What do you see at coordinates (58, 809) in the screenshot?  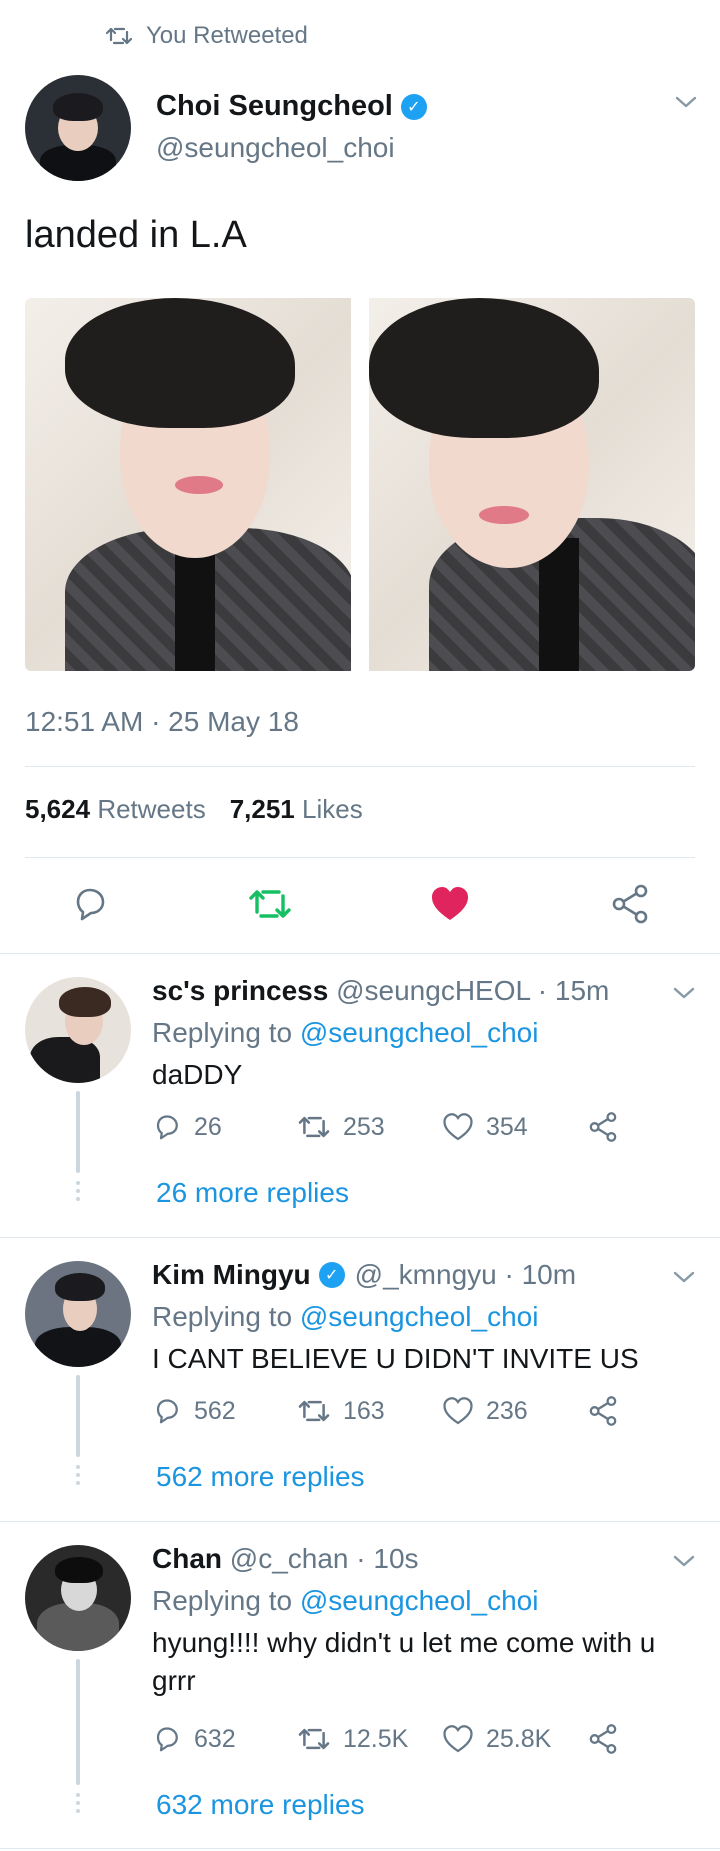 I see `retweets-count: 5,624` at bounding box center [58, 809].